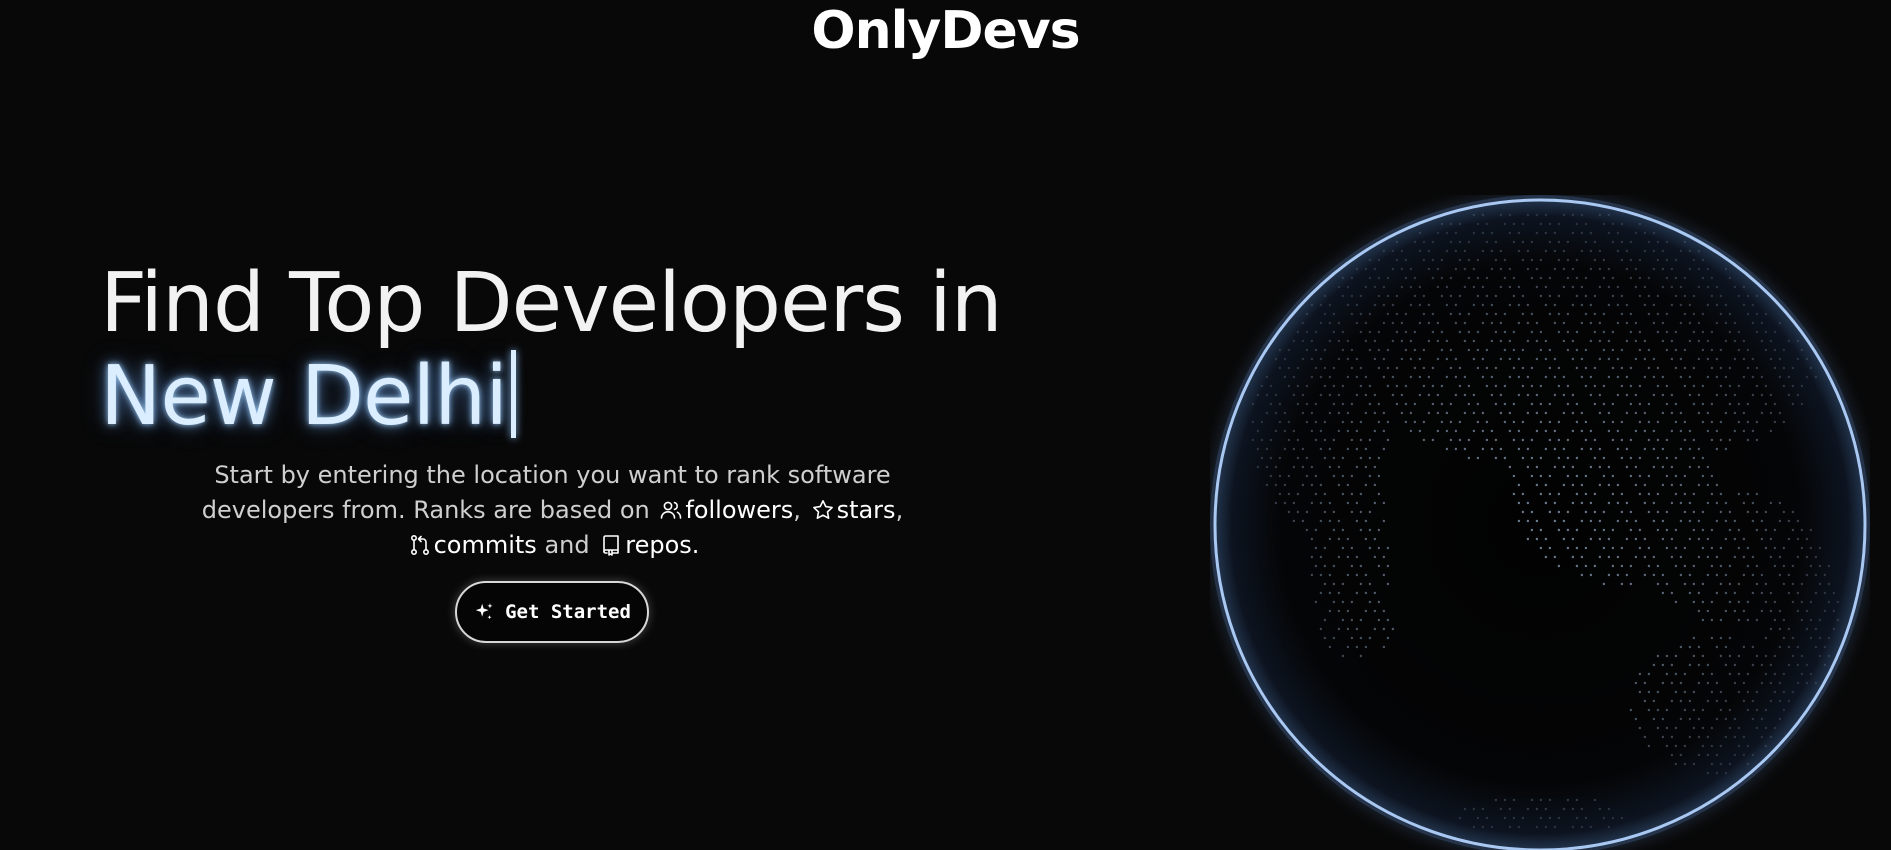  Describe the element at coordinates (945, 31) in the screenshot. I see `site-logo: OnlyDevs` at that location.